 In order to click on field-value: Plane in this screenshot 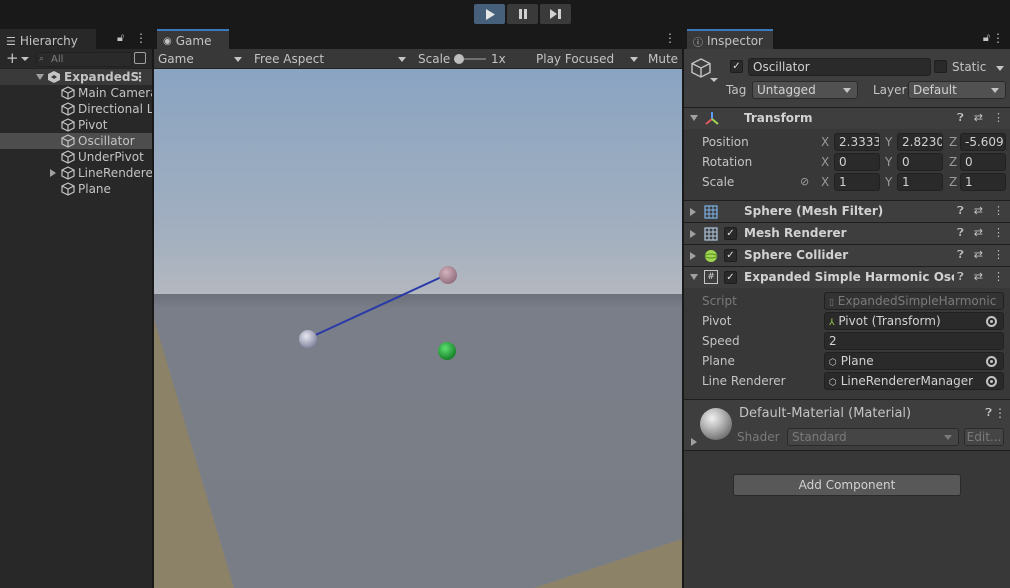, I will do `click(857, 361)`.